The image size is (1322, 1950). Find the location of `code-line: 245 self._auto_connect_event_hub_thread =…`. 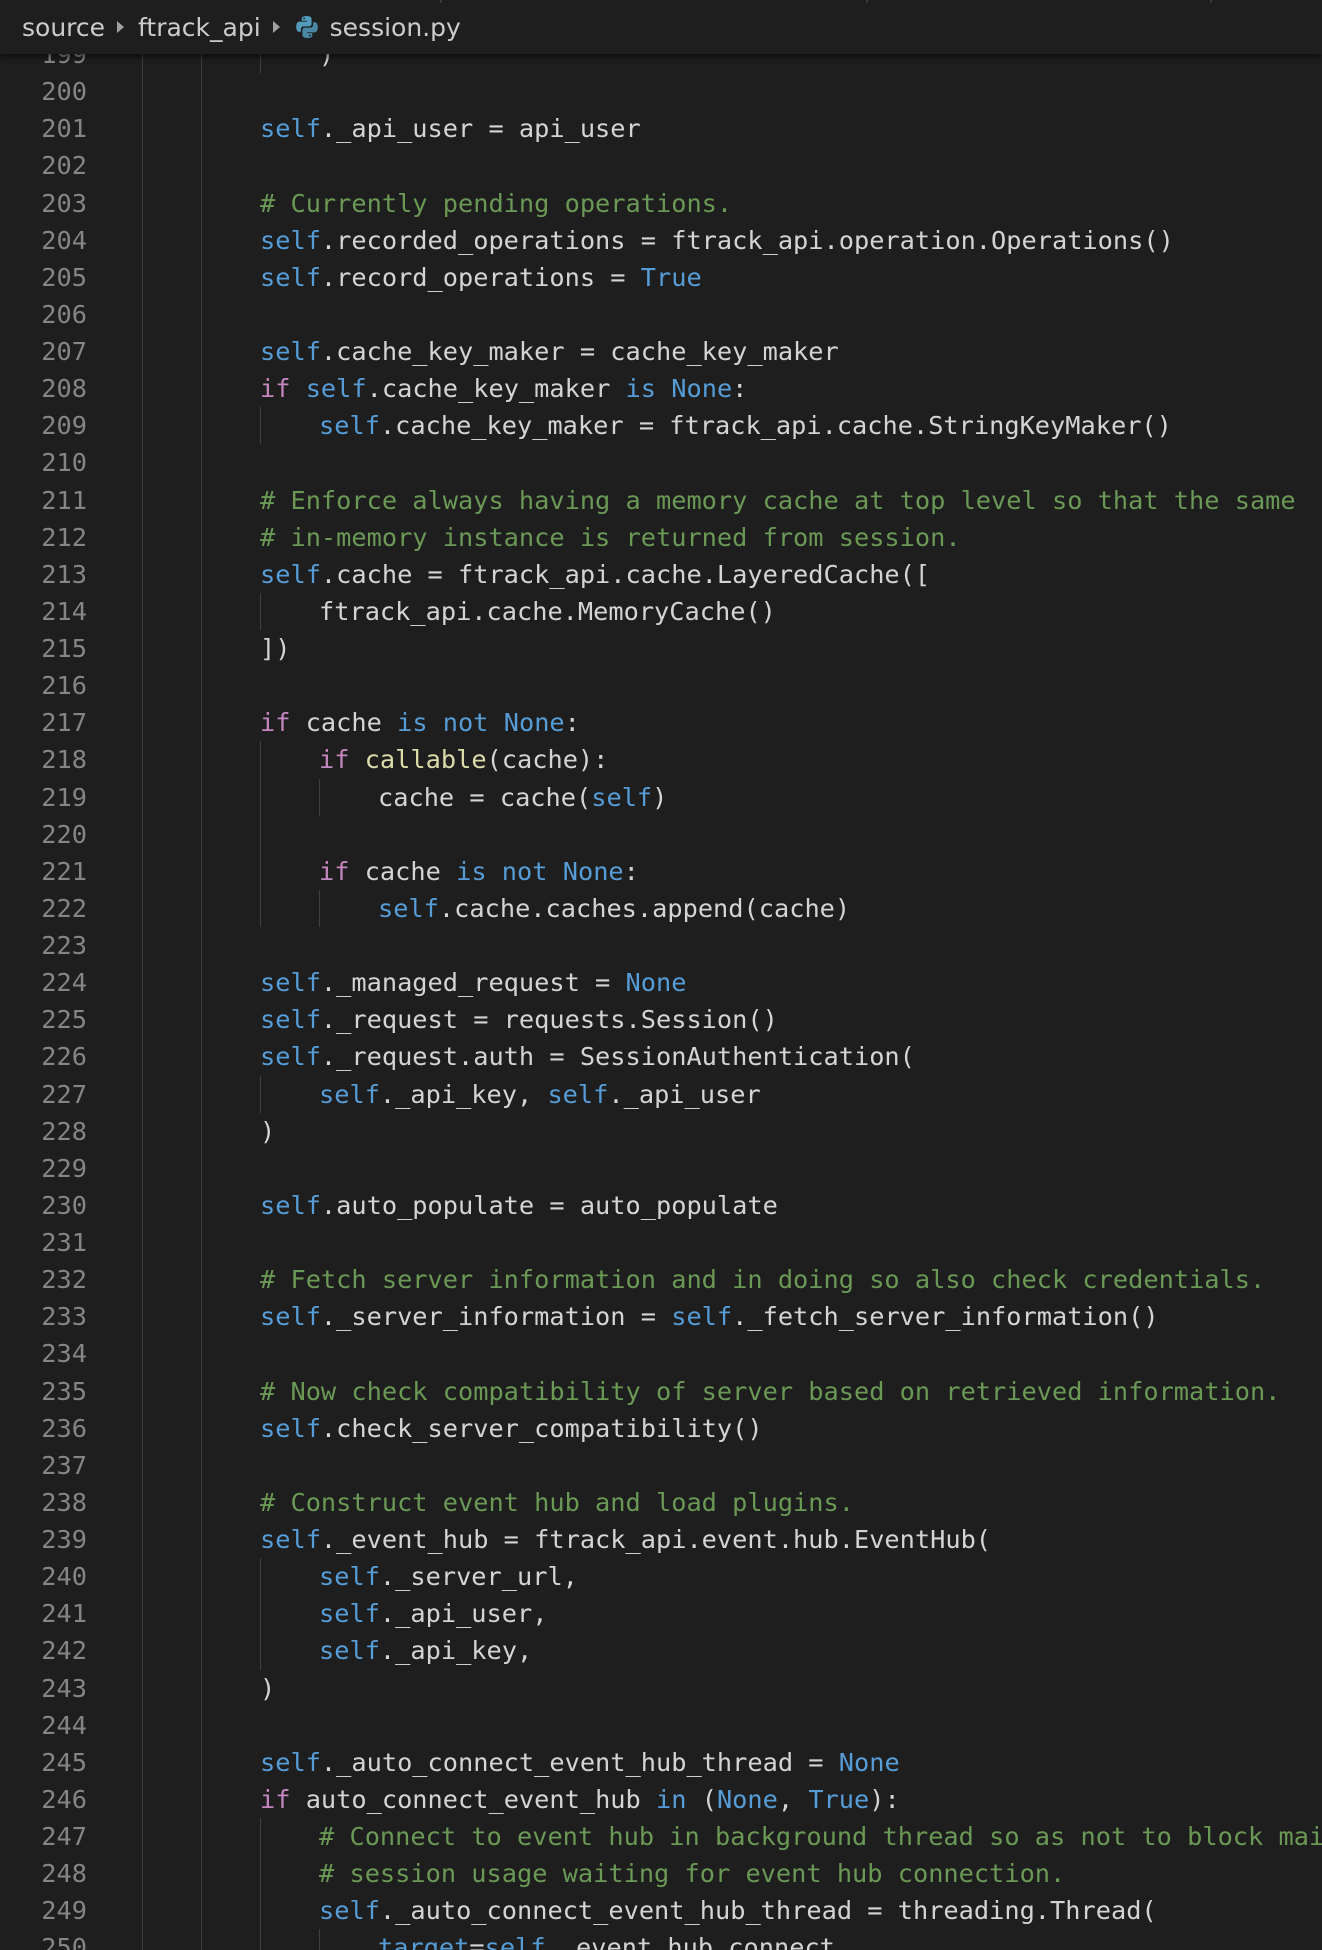

code-line: 245 self._auto_connect_event_hub_thread =… is located at coordinates (661, 1762).